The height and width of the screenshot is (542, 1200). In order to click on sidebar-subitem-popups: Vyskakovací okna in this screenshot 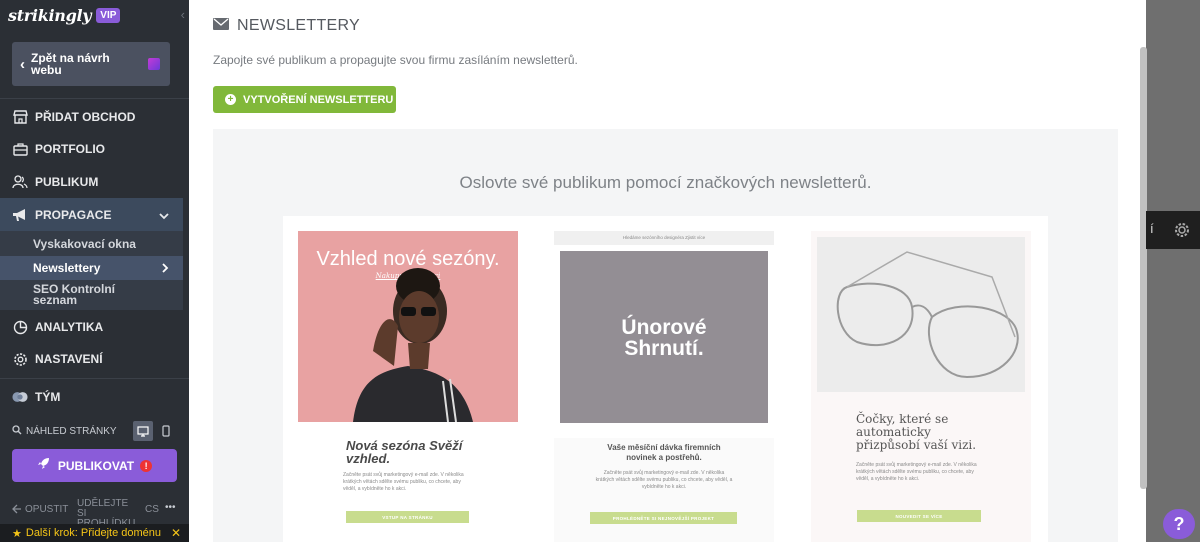, I will do `click(91, 243)`.